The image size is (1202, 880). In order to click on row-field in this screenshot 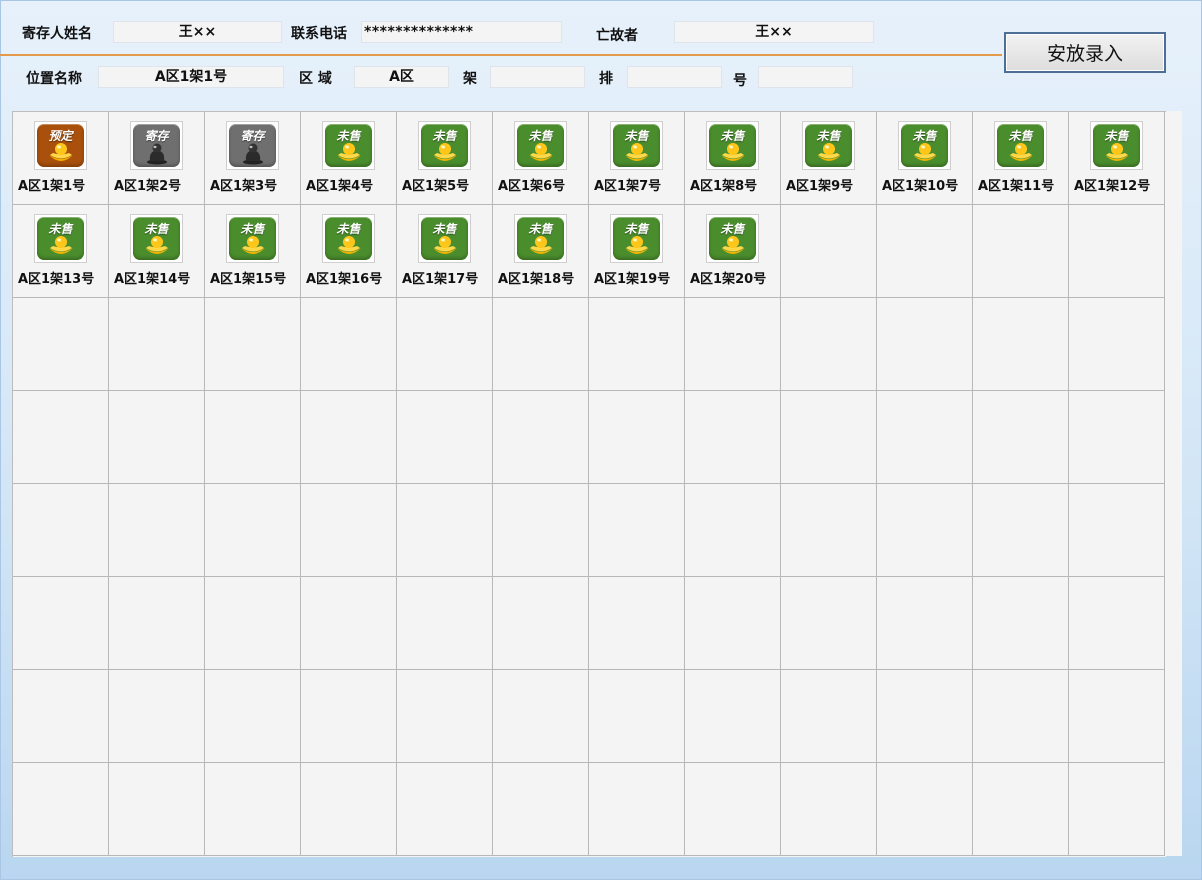, I will do `click(674, 77)`.